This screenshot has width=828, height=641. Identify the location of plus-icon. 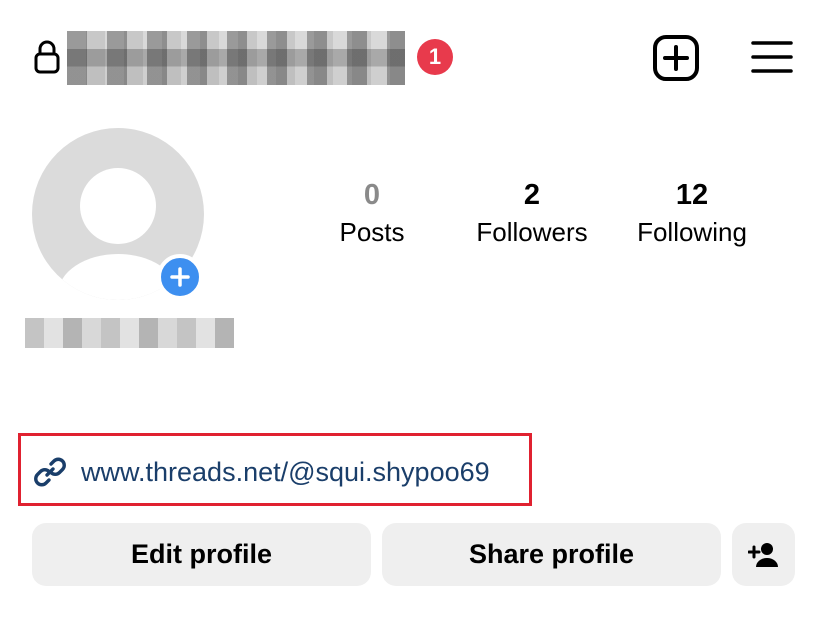
(180, 277).